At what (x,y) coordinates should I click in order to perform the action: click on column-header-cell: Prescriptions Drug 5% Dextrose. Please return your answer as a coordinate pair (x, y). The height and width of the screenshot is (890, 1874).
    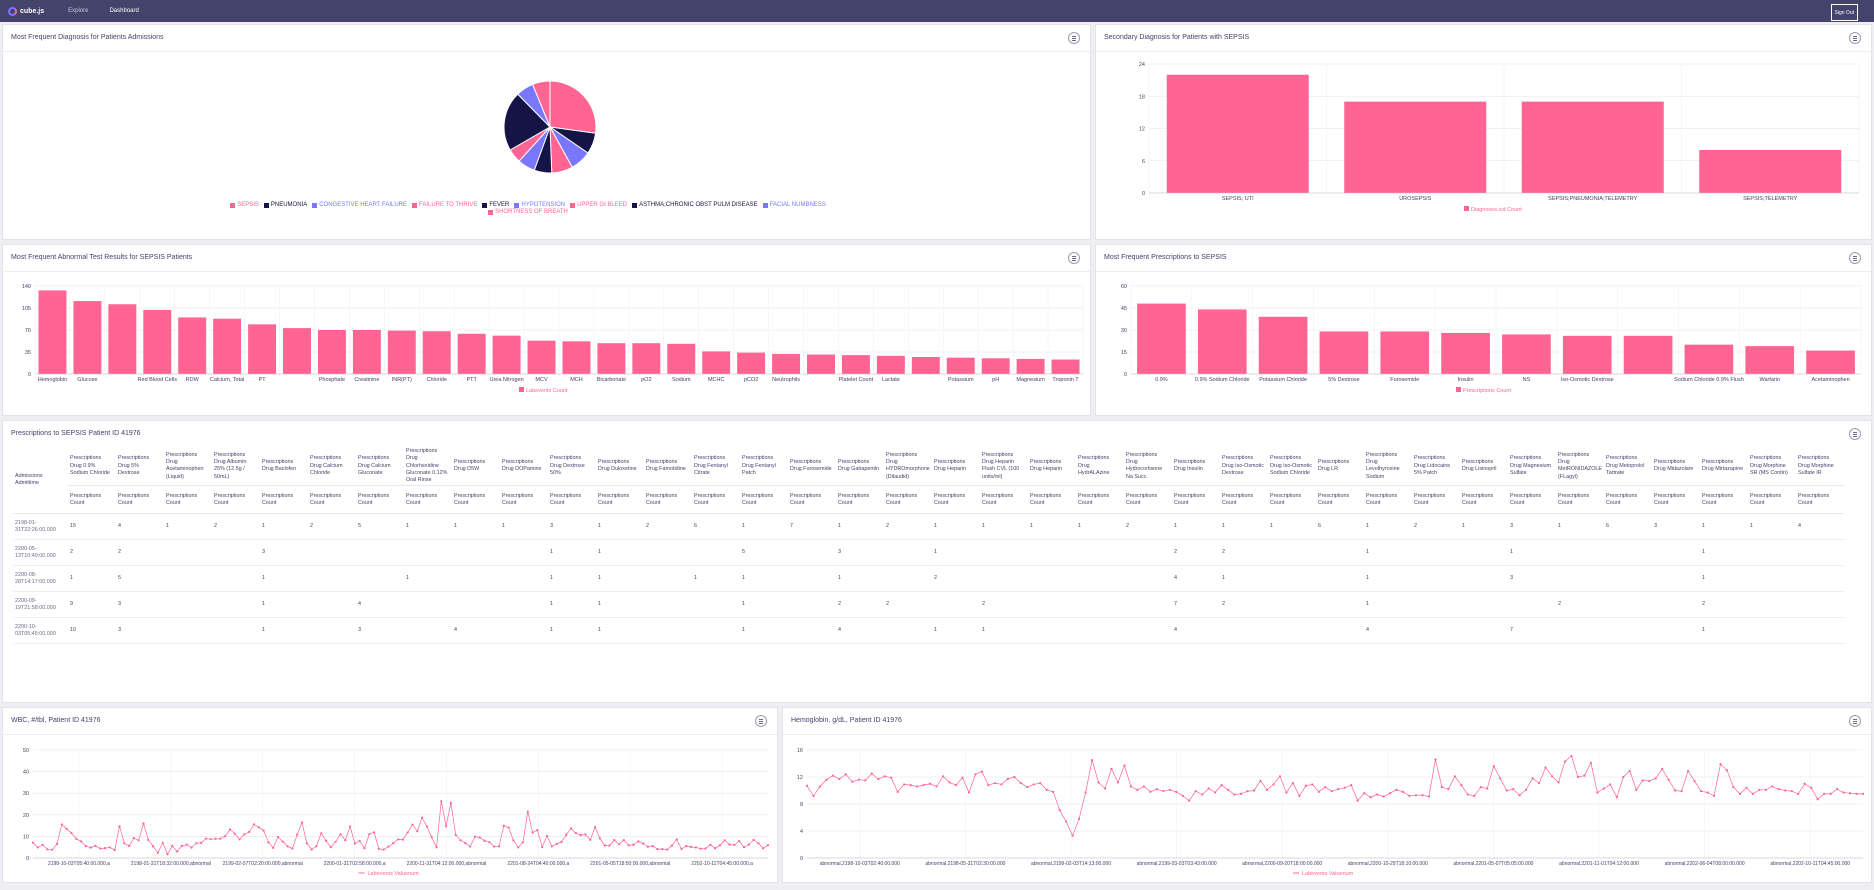
    Looking at the image, I should click on (140, 467).